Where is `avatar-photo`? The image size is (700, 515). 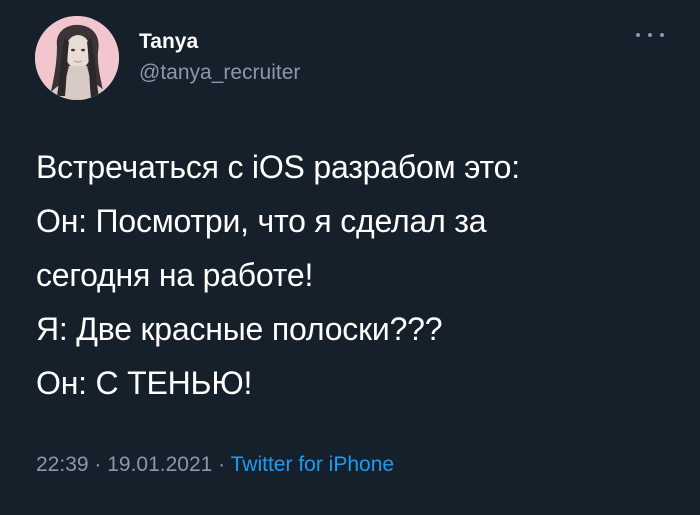 avatar-photo is located at coordinates (77, 58).